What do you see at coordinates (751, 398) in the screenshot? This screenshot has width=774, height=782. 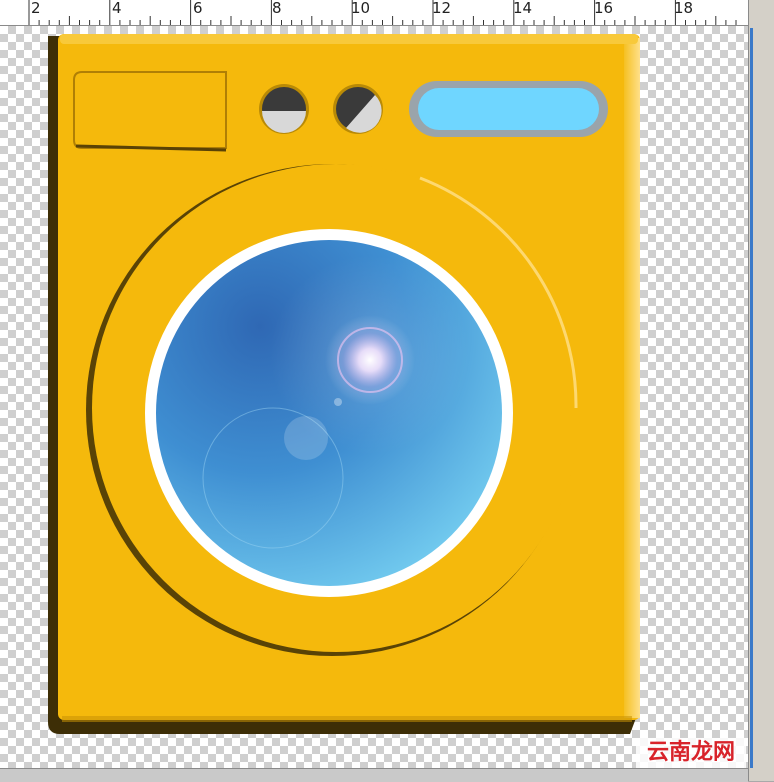 I see `scrollbar-track-edge` at bounding box center [751, 398].